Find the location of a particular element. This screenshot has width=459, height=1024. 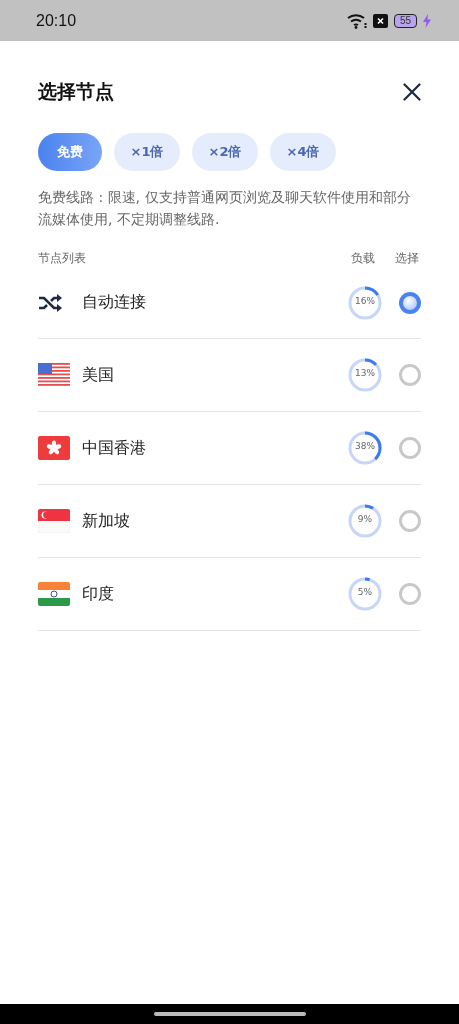

node-name: 印度 is located at coordinates (98, 594).